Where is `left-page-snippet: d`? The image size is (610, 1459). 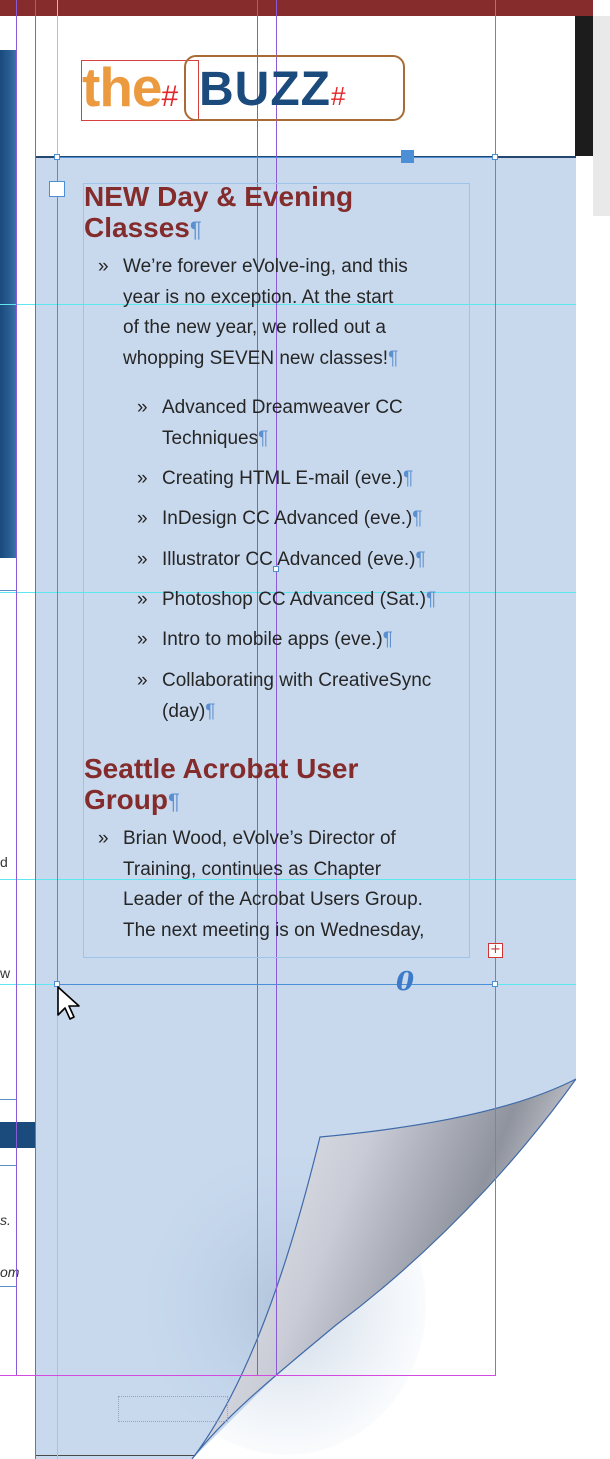
left-page-snippet: d is located at coordinates (4, 862).